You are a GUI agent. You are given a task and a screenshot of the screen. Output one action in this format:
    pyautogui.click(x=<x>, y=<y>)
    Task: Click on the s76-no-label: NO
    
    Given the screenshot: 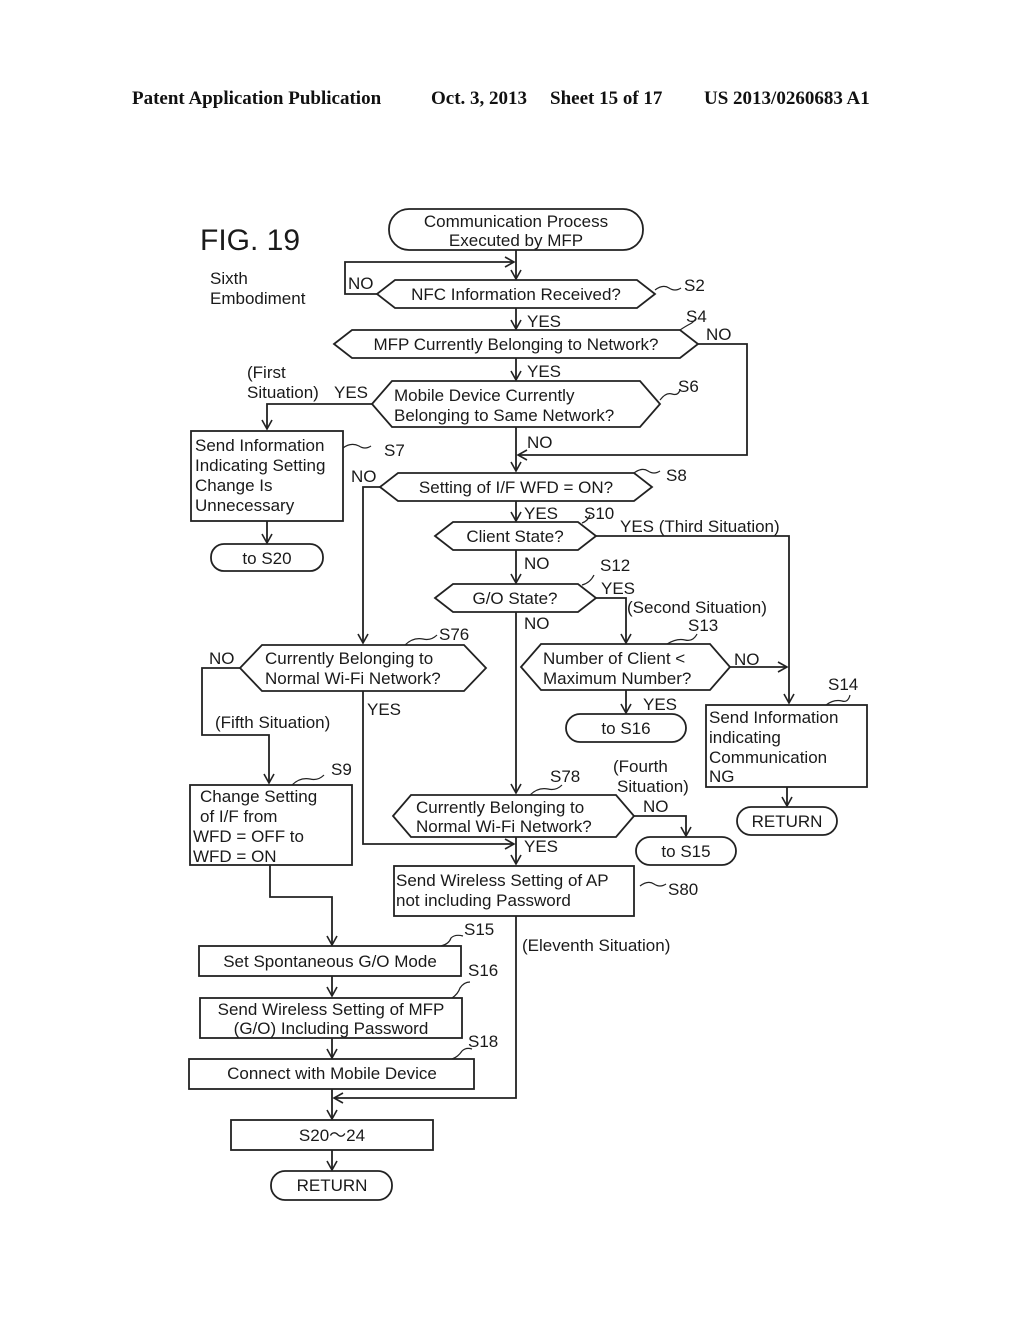 What is the action you would take?
    pyautogui.click(x=222, y=658)
    